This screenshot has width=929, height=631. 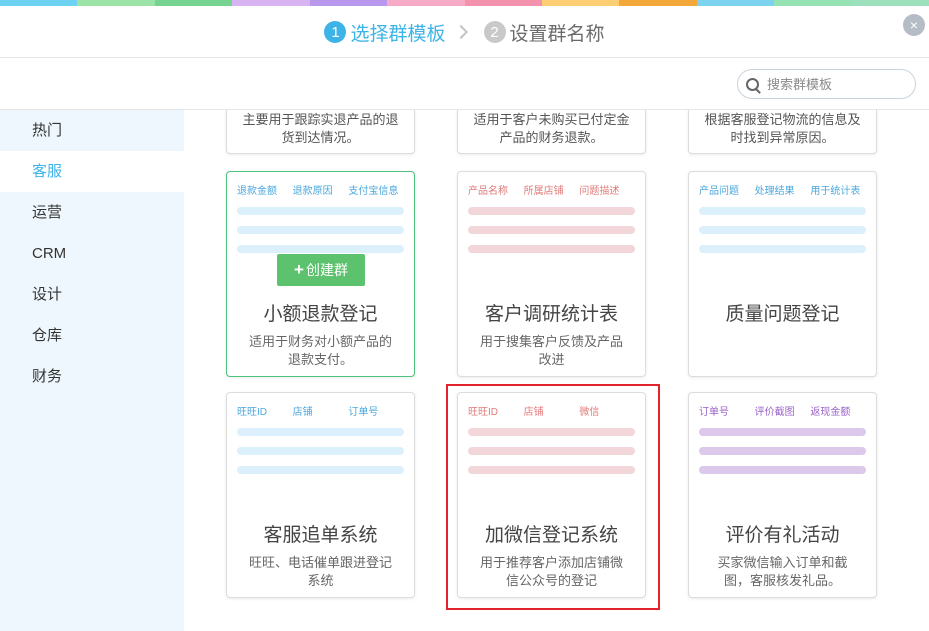 What do you see at coordinates (782, 314) in the screenshot?
I see `card-title: 质量问题登记` at bounding box center [782, 314].